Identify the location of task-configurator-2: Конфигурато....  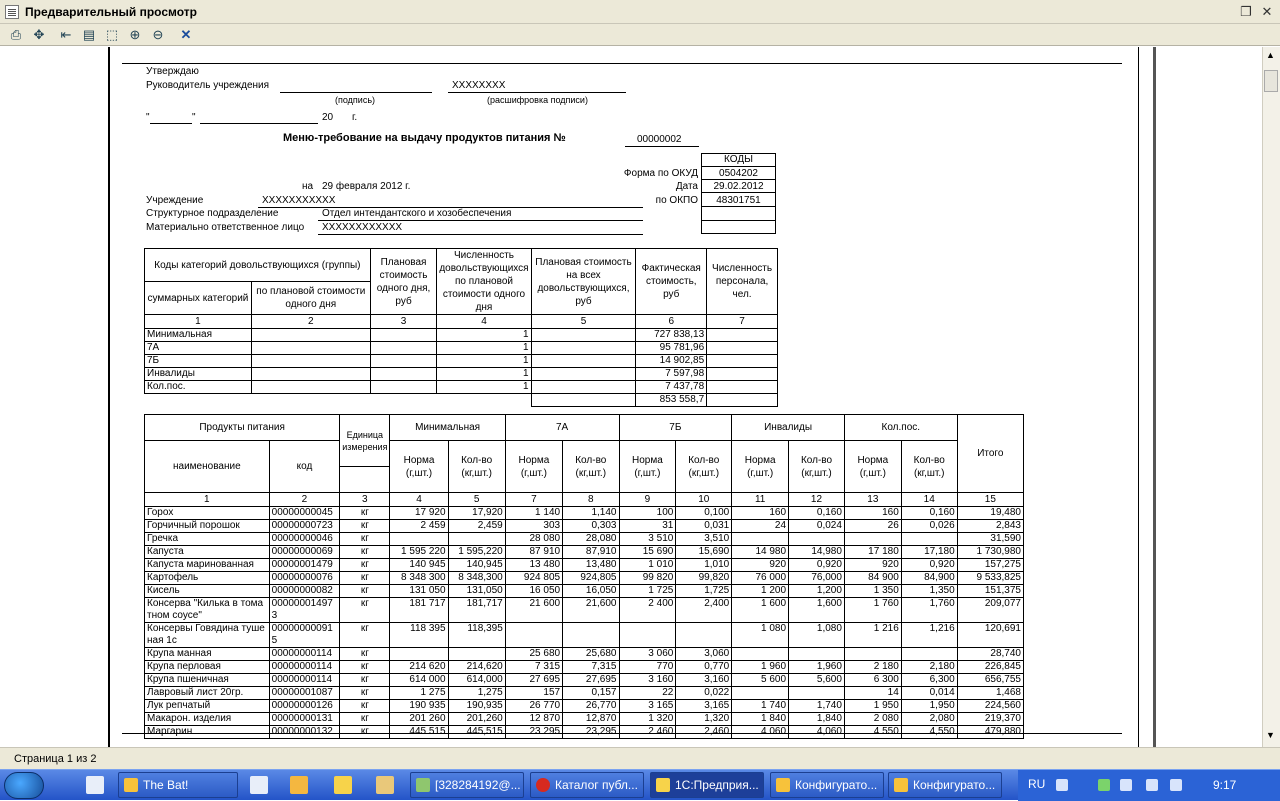
(945, 785).